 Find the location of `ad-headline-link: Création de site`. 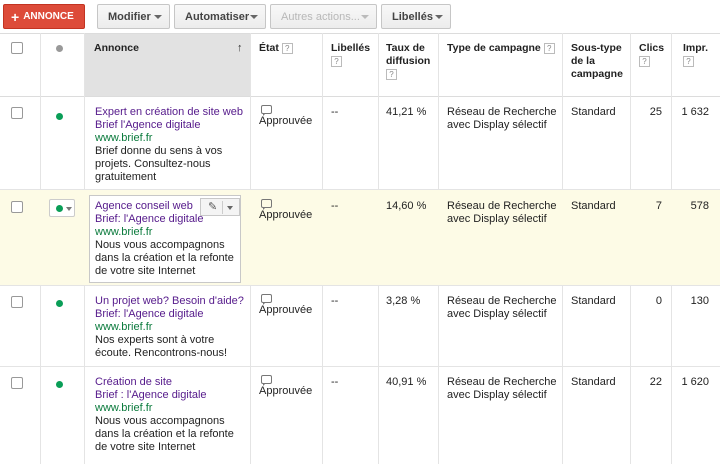

ad-headline-link: Création de site is located at coordinates (164, 382).